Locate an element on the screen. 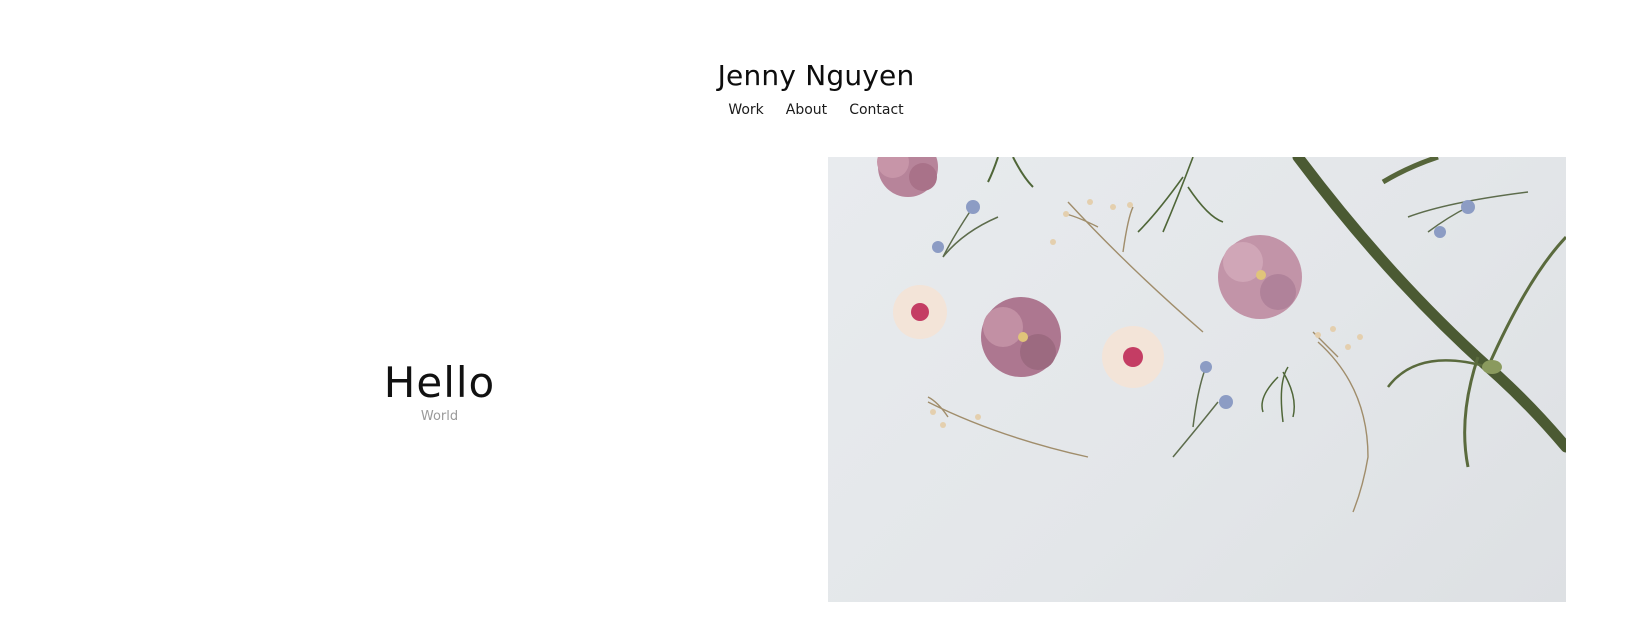  hero-text: Hello World is located at coordinates (439, 392).